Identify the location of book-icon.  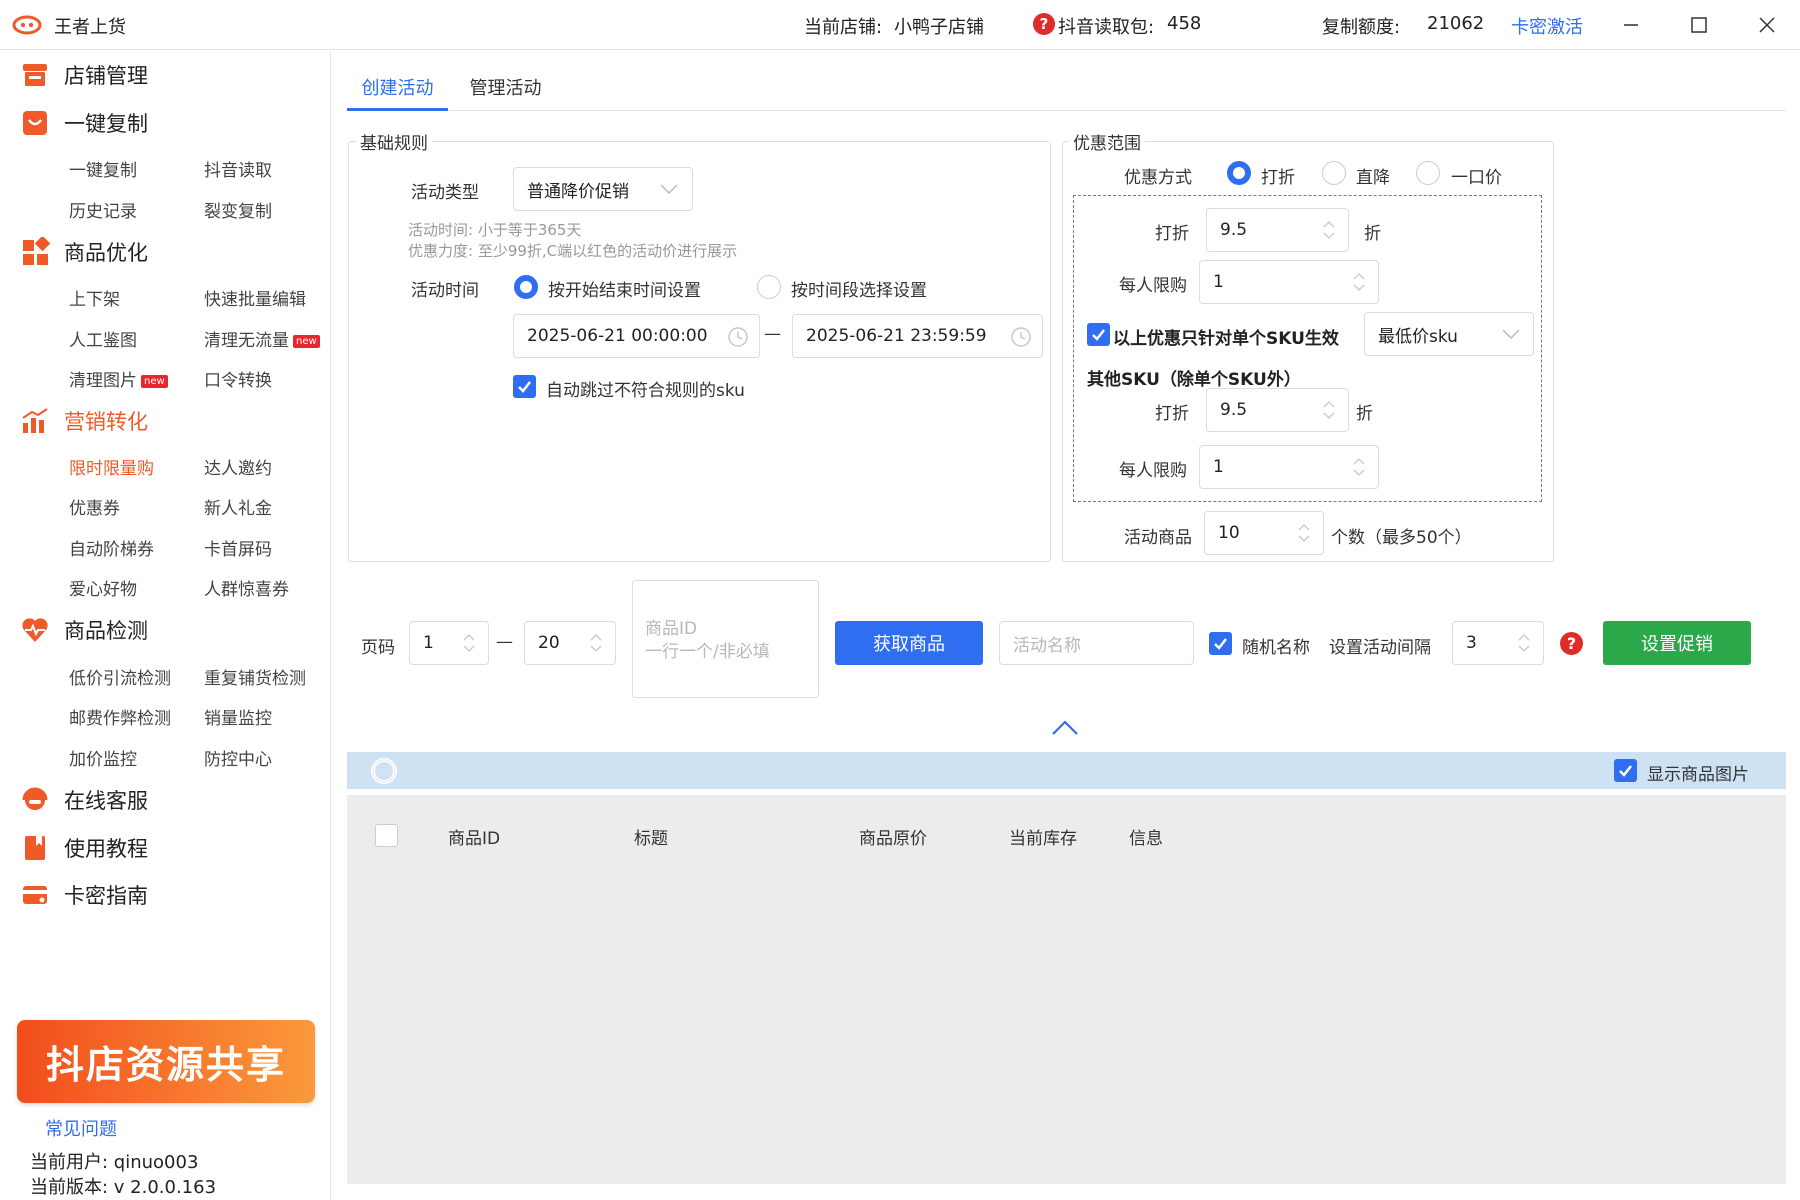
(35, 848).